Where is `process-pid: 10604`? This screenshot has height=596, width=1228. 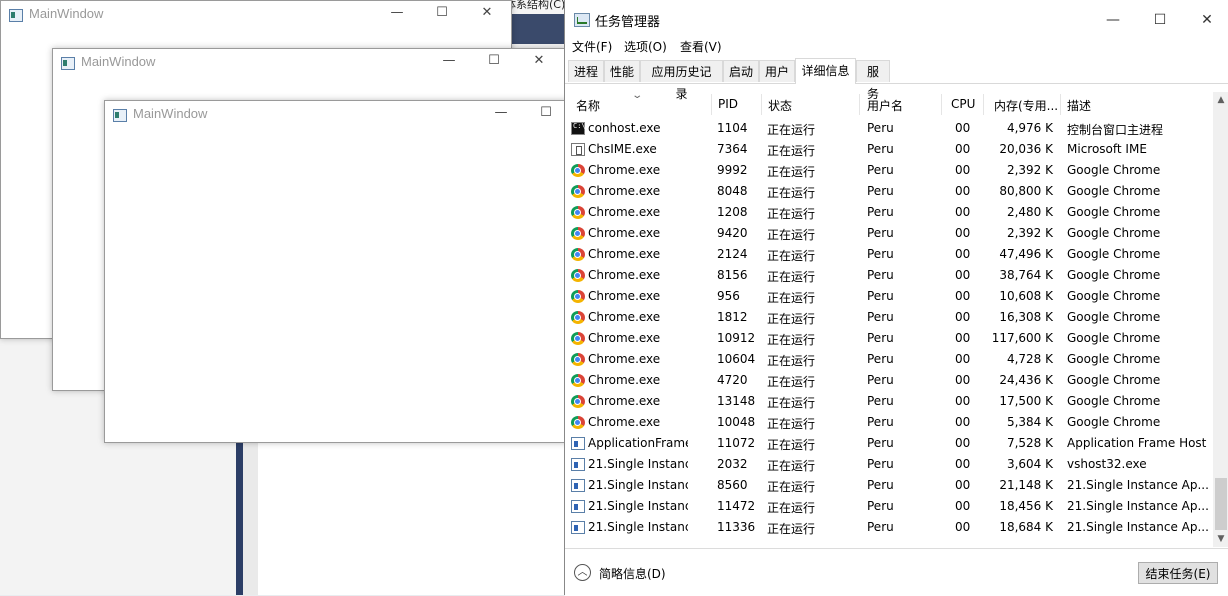
process-pid: 10604 is located at coordinates (736, 359).